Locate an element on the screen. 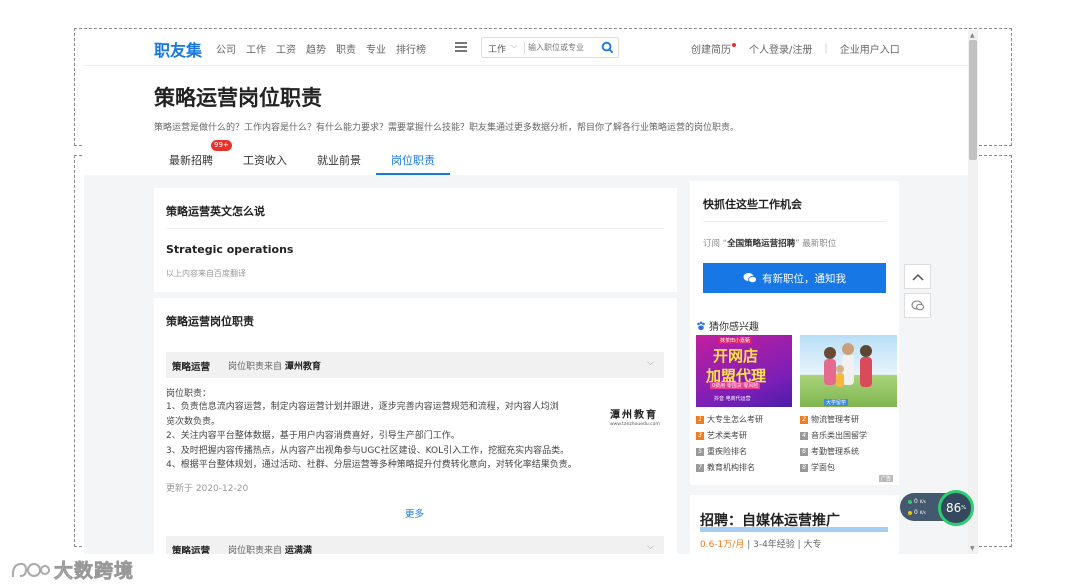 The width and height of the screenshot is (1080, 588). duty-source-header: 策略运营 岗位职责来自 潭州教育 ⌵ is located at coordinates (415, 365).